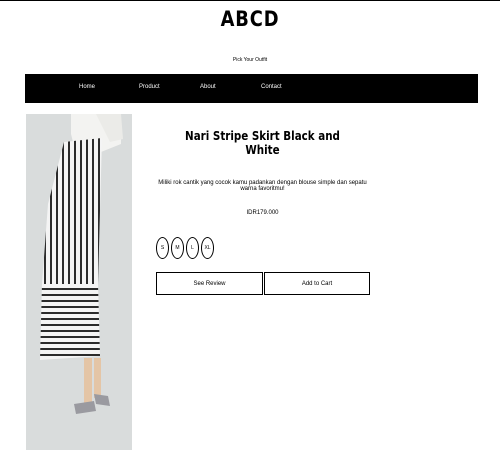  I want to click on size-option-s: S, so click(162, 248).